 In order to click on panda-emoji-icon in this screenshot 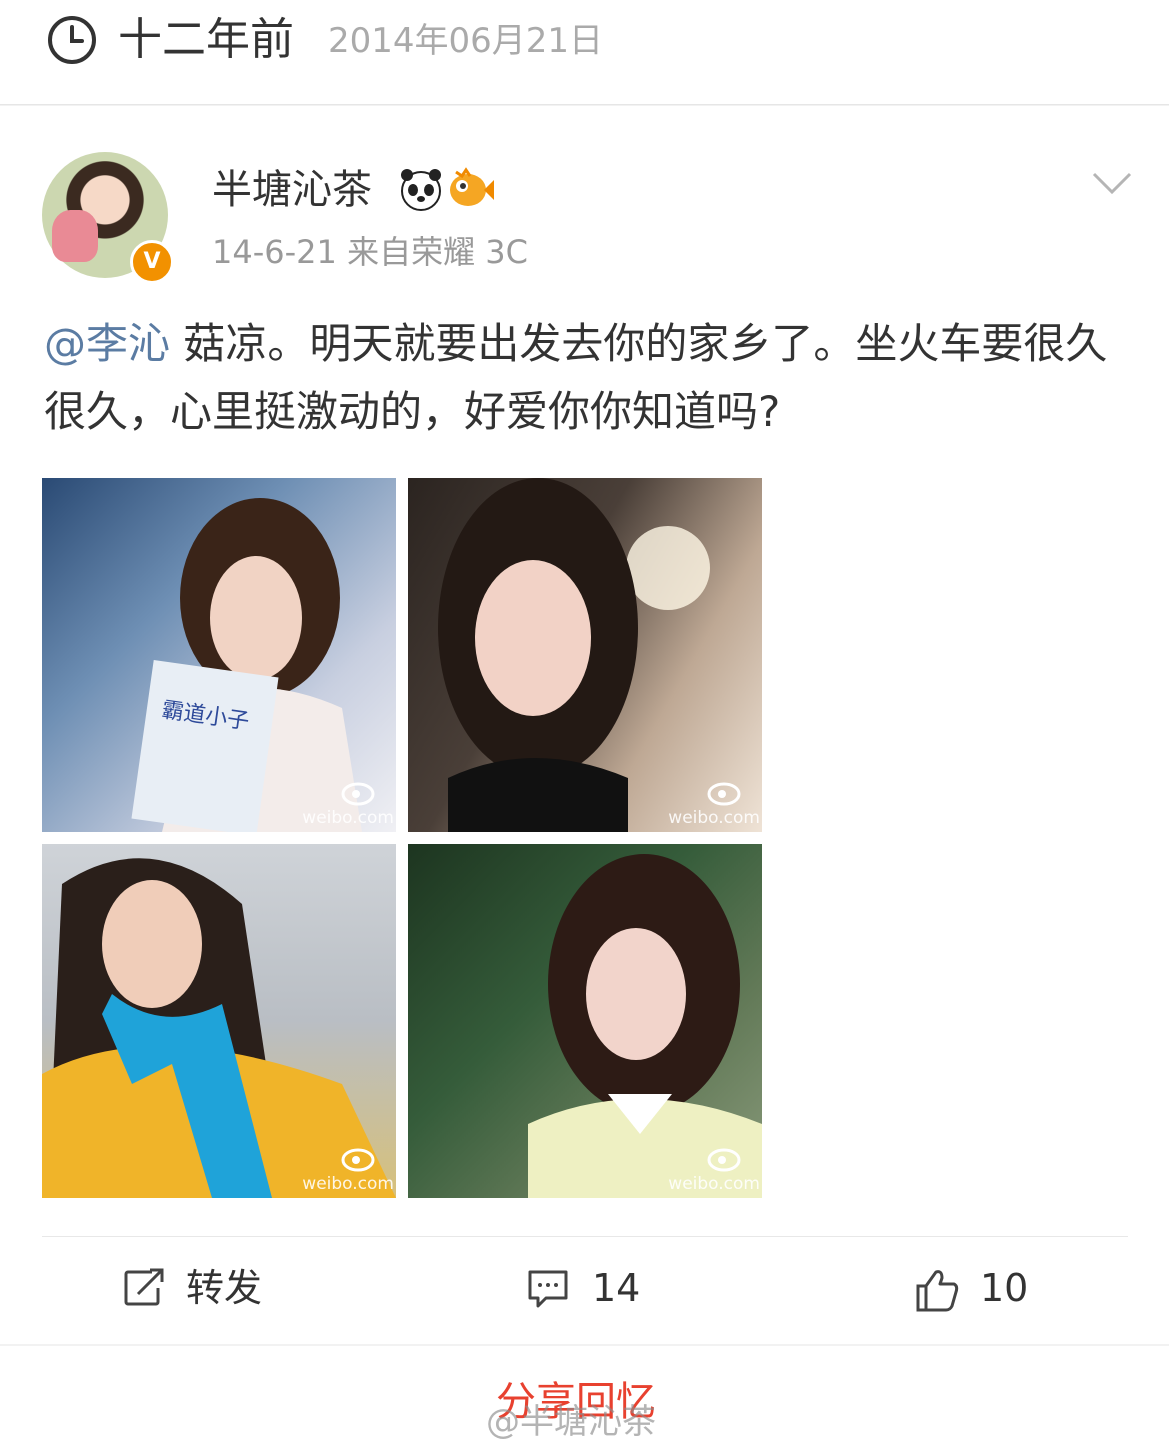, I will do `click(421, 190)`.